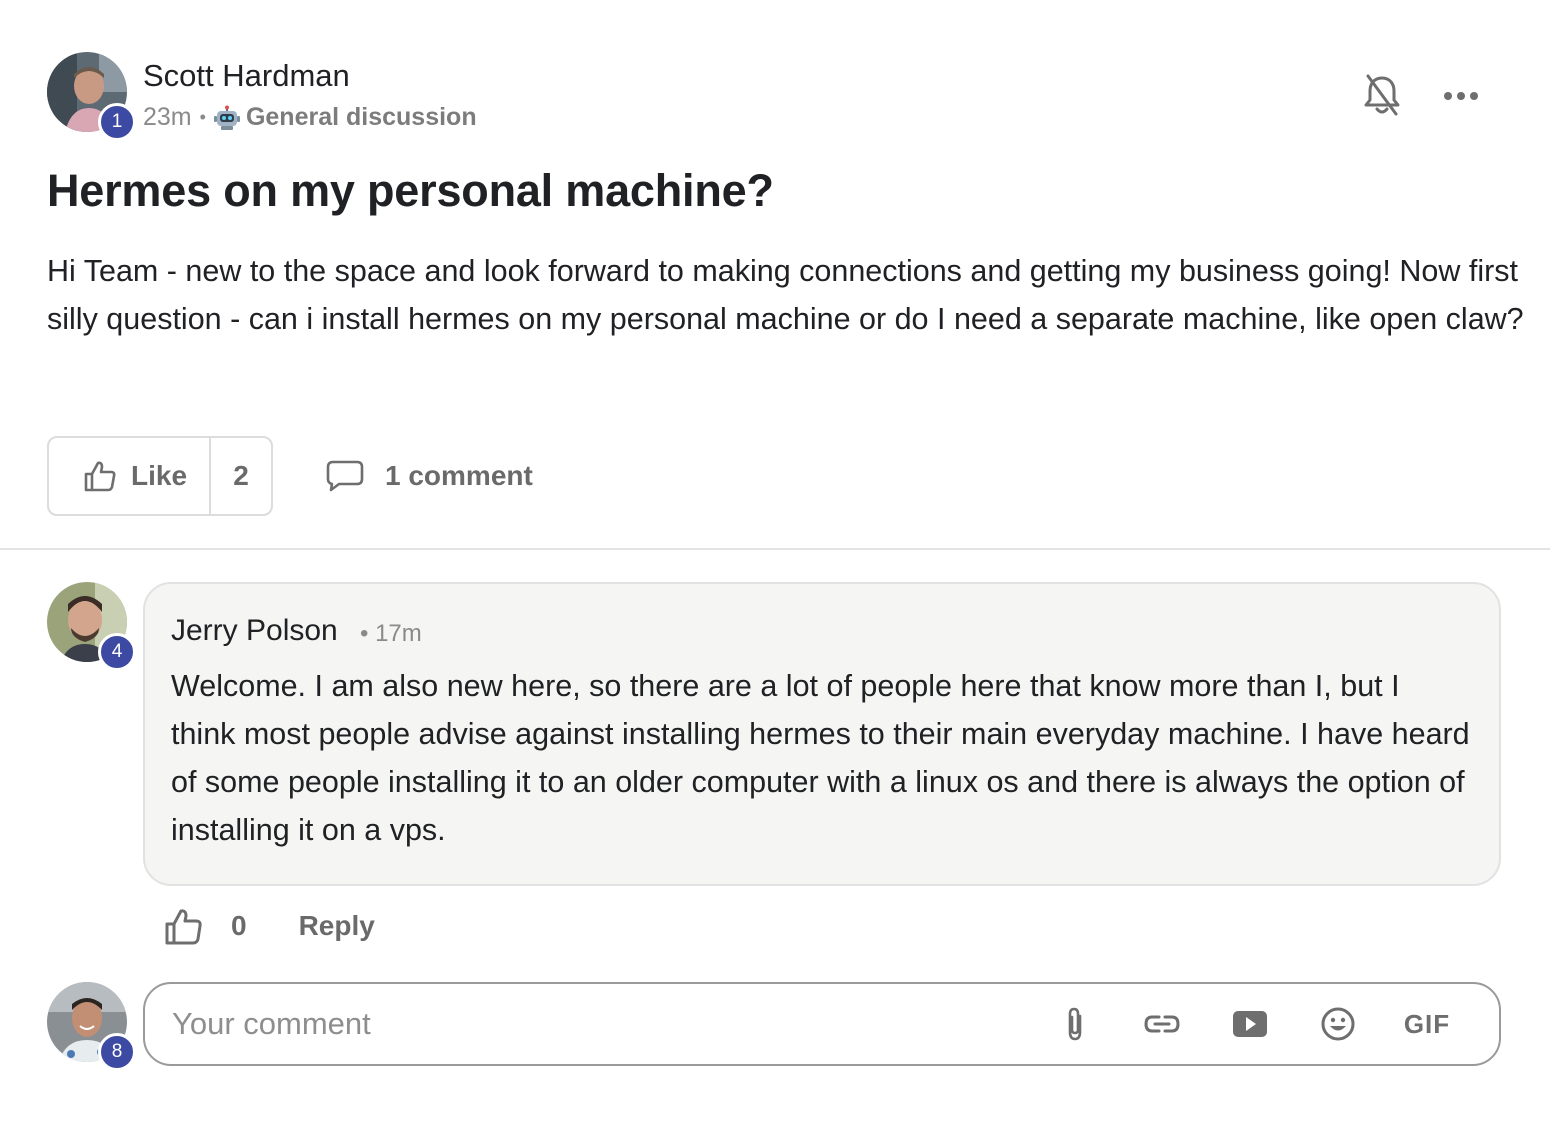 Image resolution: width=1550 pixels, height=1122 pixels. I want to click on robot-icon, so click(226, 117).